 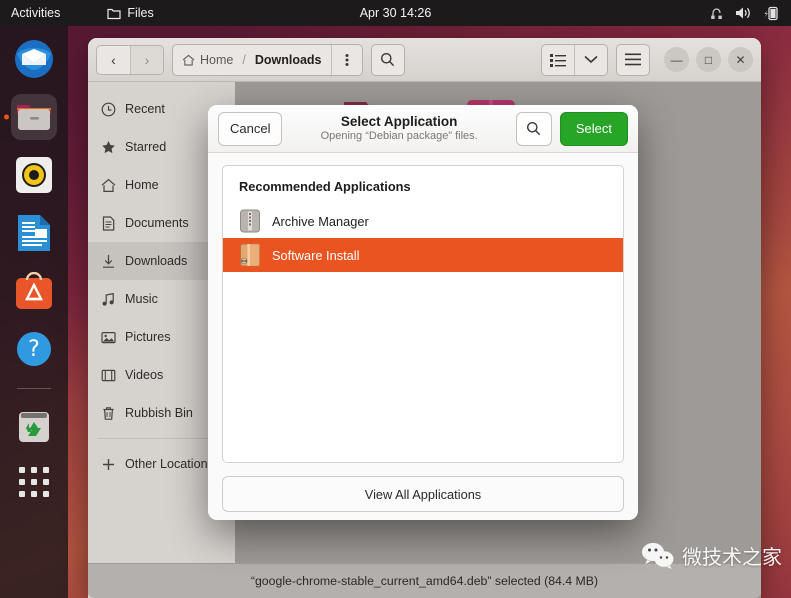 I want to click on top-bar: Activities Files Apr 30 14:26, so click(x=395, y=13).